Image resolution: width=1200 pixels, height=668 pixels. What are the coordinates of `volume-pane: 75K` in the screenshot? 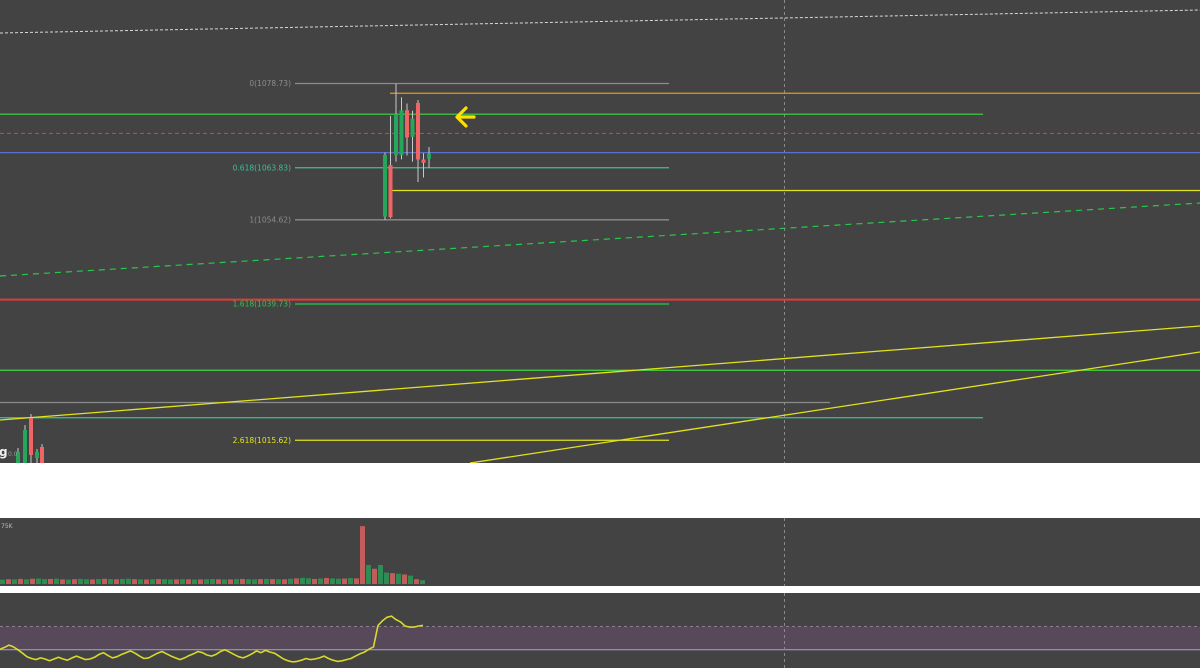 It's located at (600, 552).